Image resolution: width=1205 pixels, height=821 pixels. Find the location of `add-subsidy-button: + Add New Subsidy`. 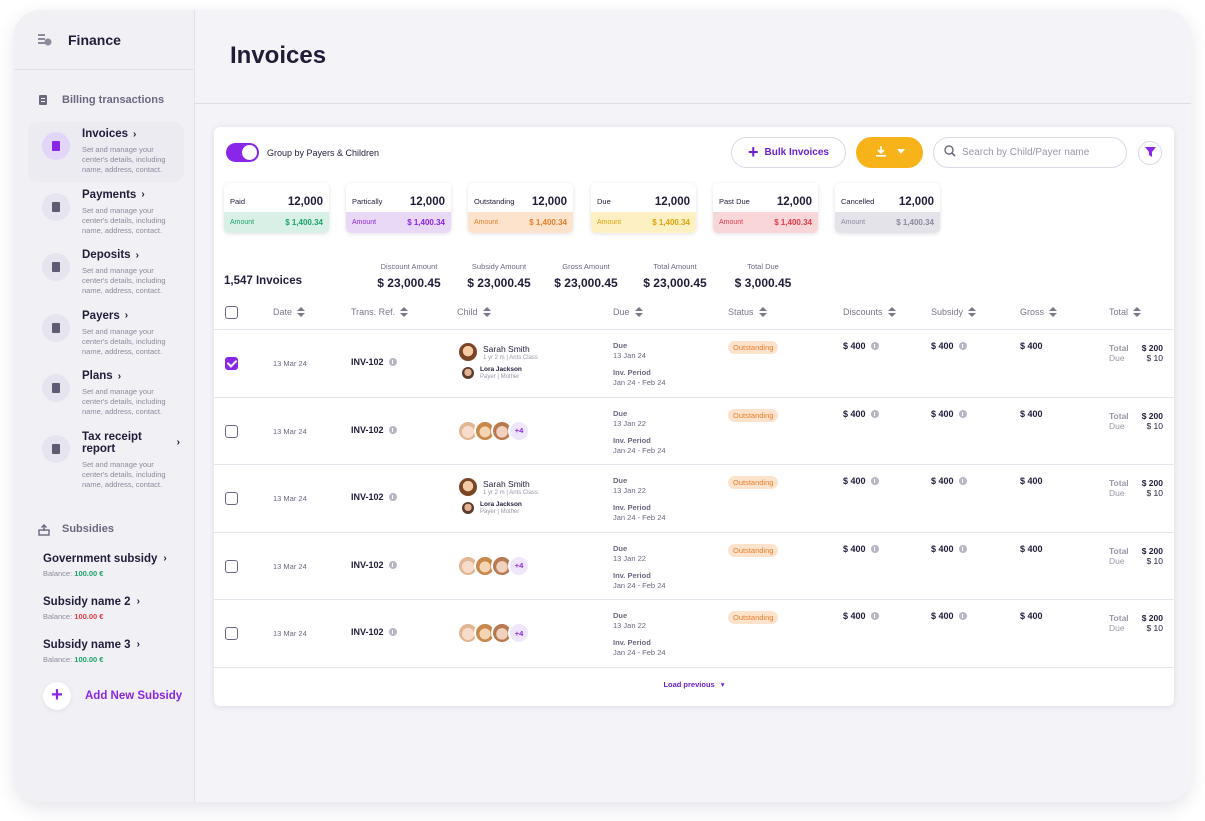

add-subsidy-button: + Add New Subsidy is located at coordinates (104, 695).